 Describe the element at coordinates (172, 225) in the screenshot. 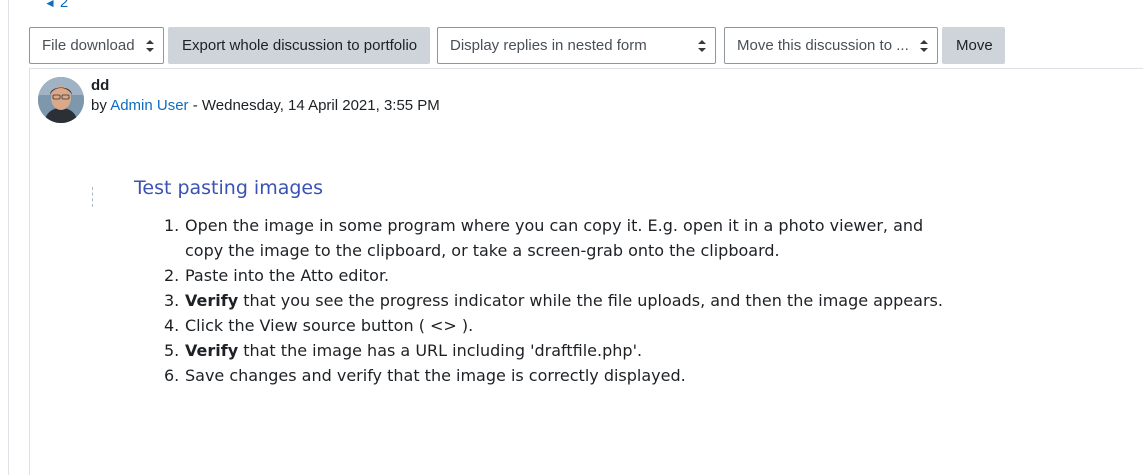

I see `list-item-number: 1.` at that location.